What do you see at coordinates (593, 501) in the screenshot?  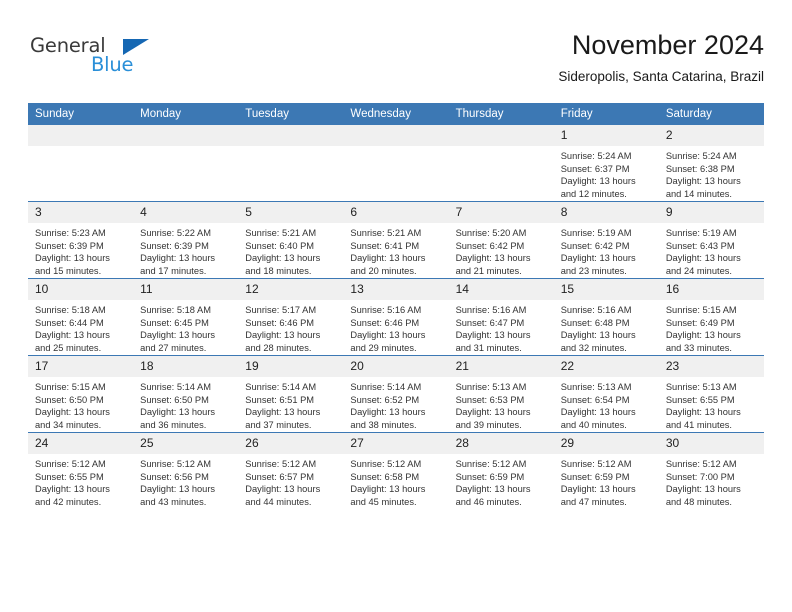 I see `daylight-text-line2: and 47 minutes.` at bounding box center [593, 501].